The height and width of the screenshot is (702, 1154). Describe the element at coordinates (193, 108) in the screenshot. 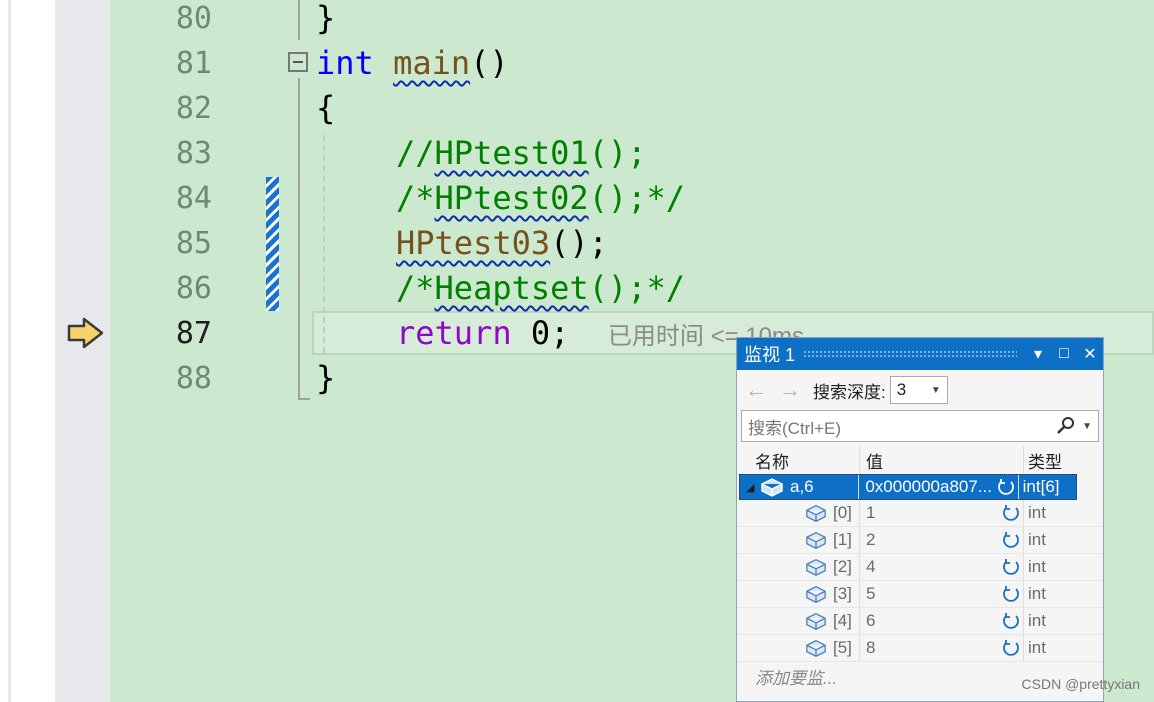

I see `line-number: 82` at that location.